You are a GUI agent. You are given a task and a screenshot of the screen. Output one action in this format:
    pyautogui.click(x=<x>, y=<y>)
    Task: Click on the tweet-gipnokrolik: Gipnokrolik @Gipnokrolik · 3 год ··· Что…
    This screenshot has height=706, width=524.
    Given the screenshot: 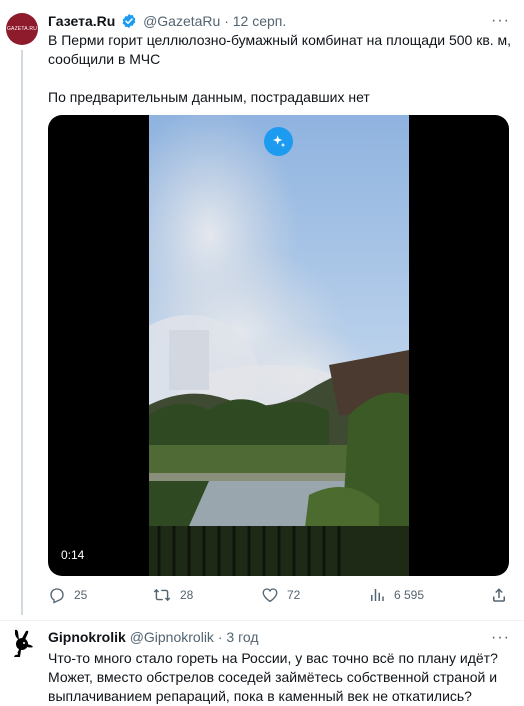 What is the action you would take?
    pyautogui.click(x=262, y=663)
    